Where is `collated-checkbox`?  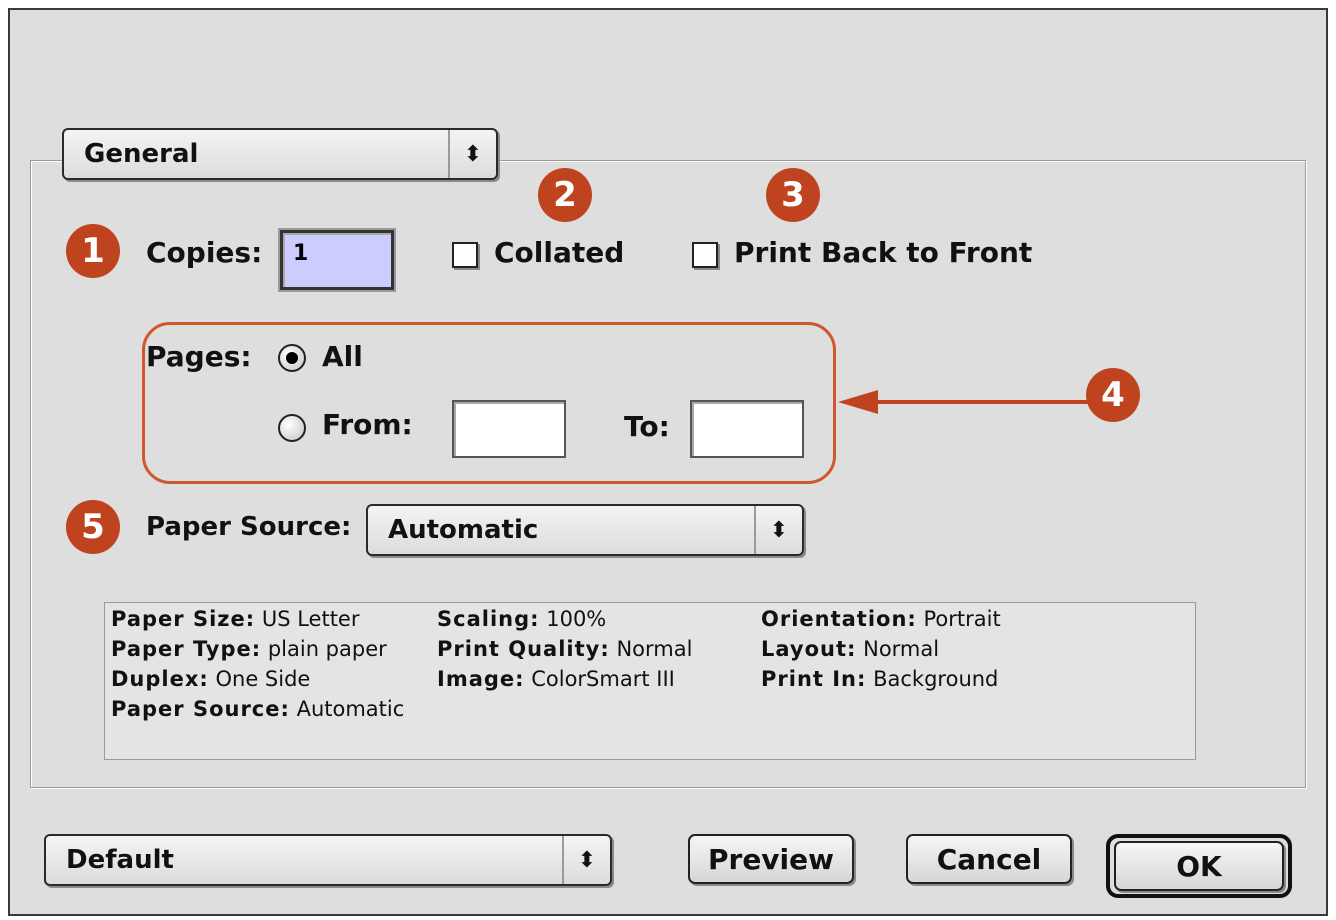
collated-checkbox is located at coordinates (465, 255).